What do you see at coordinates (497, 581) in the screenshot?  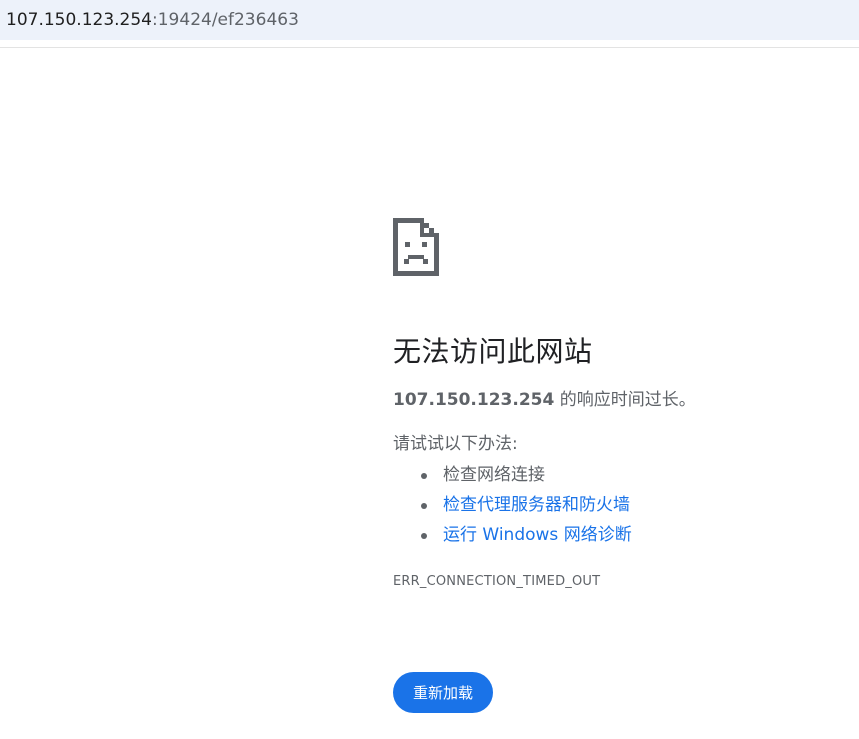 I see `error-code: ERR_CONNECTION_TIMED_OUT` at bounding box center [497, 581].